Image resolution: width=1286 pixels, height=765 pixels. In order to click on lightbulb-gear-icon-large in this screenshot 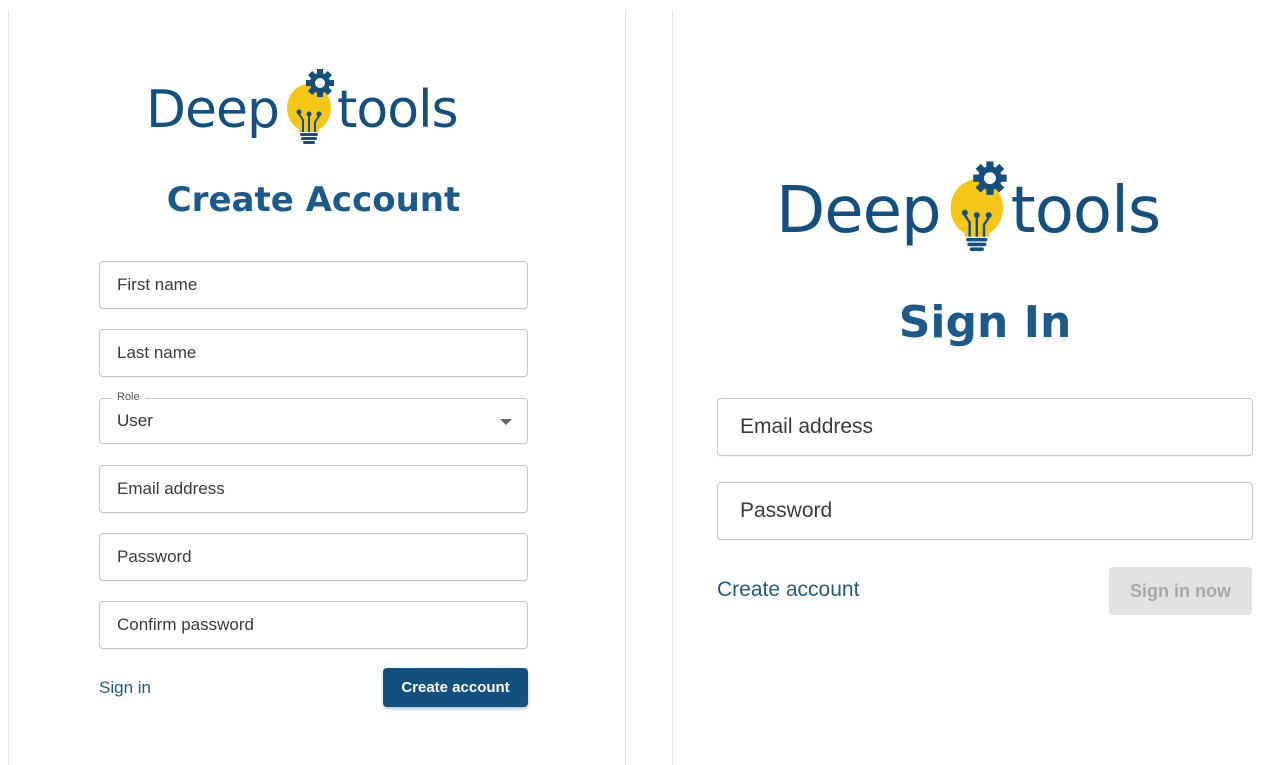, I will do `click(978, 206)`.